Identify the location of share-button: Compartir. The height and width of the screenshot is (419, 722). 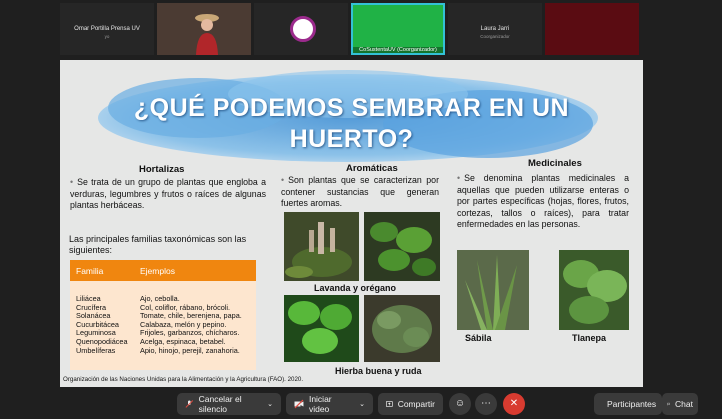
(410, 404).